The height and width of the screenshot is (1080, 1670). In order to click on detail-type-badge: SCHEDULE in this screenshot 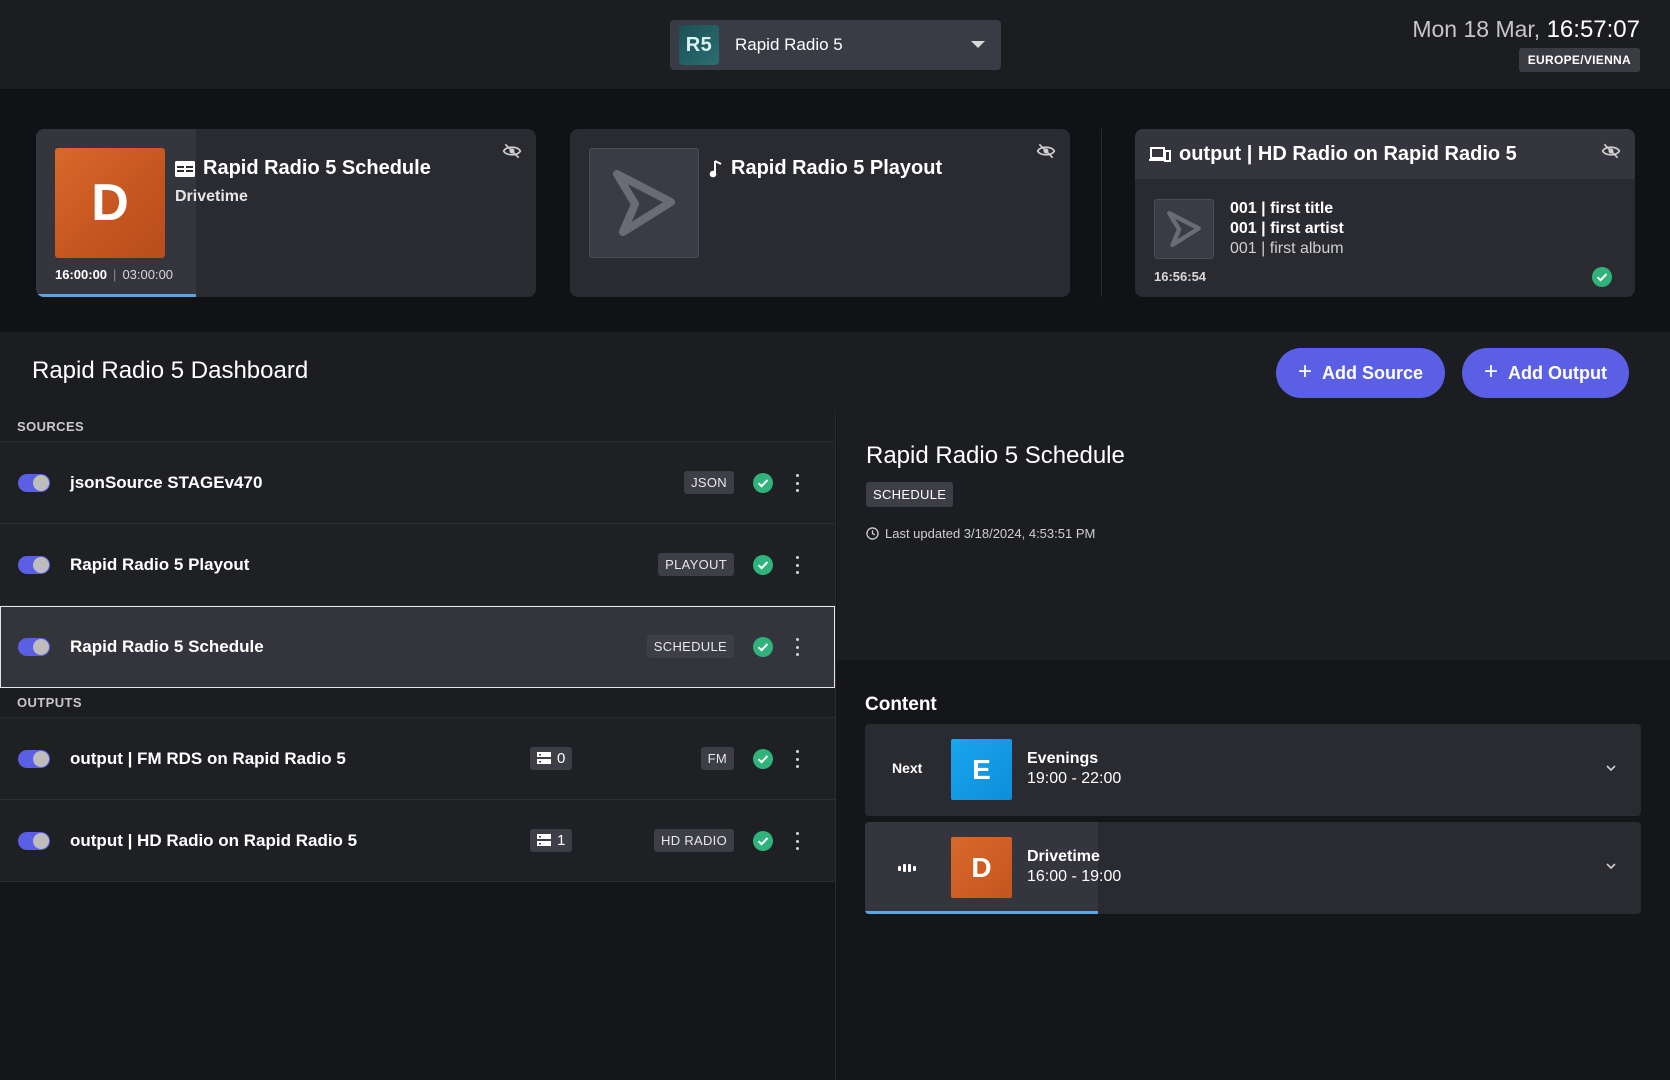, I will do `click(910, 494)`.